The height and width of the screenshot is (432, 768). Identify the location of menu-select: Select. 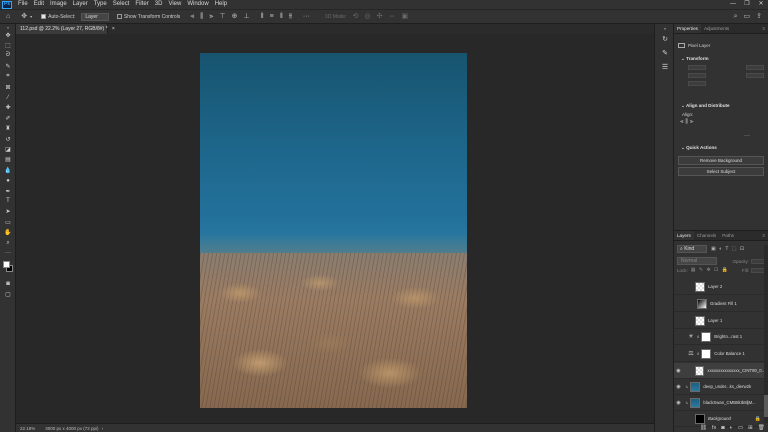
(121, 4).